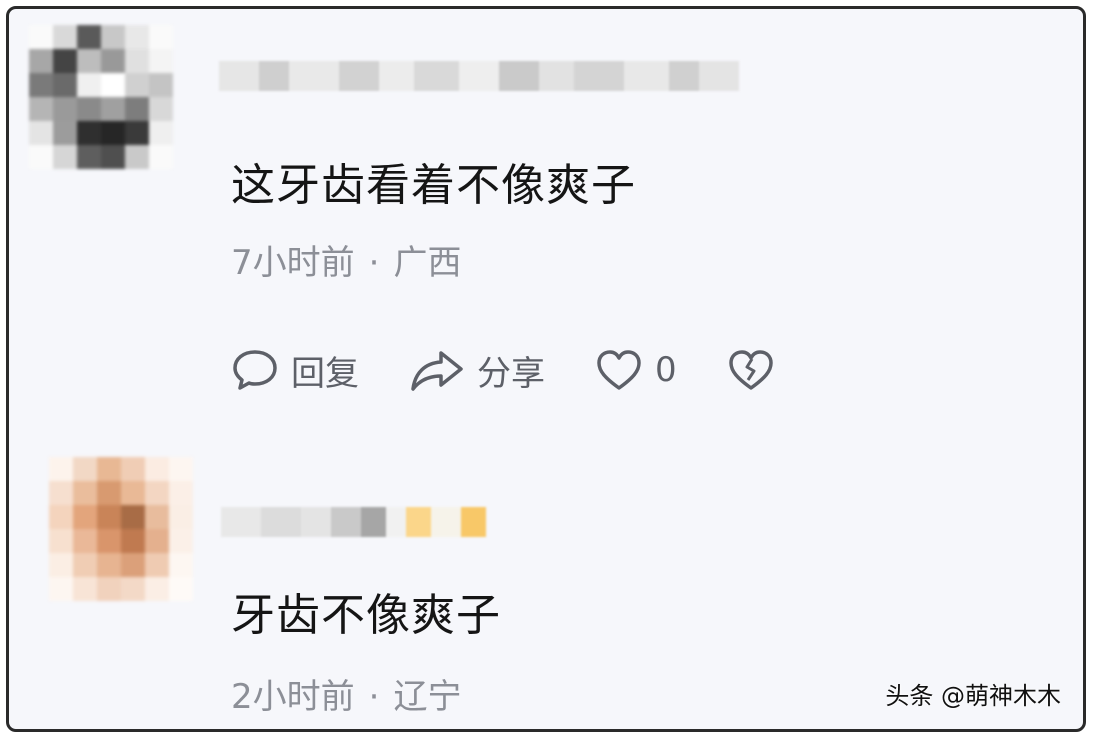  Describe the element at coordinates (427, 697) in the screenshot. I see `comment-location: 辽宁` at that location.